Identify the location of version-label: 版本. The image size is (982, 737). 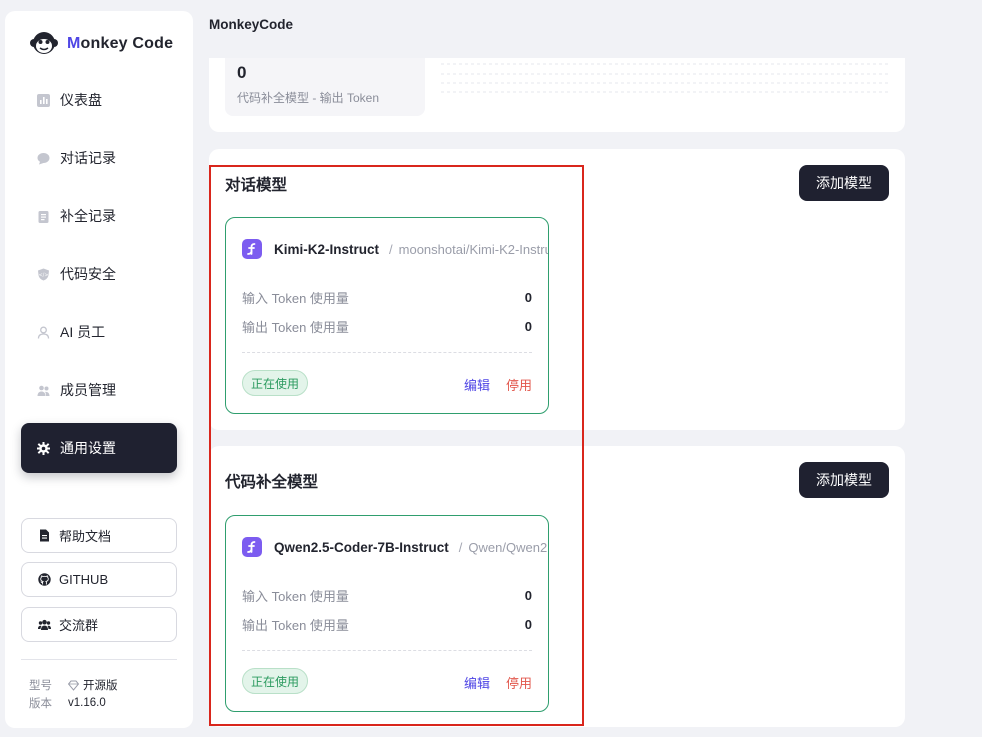
(40, 704).